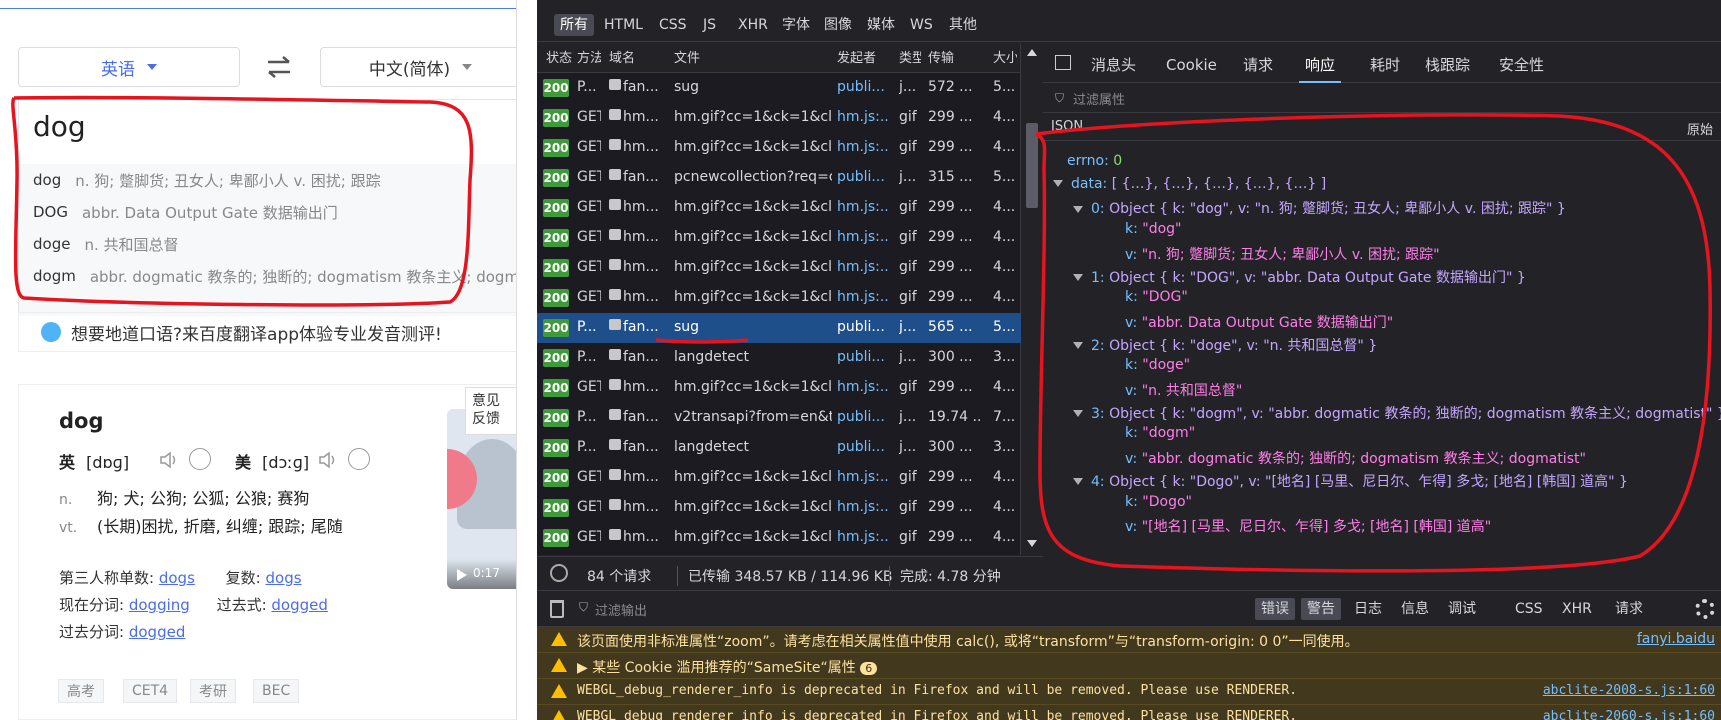 This screenshot has width=1721, height=720. I want to click on level-debug: 调试, so click(1462, 609).